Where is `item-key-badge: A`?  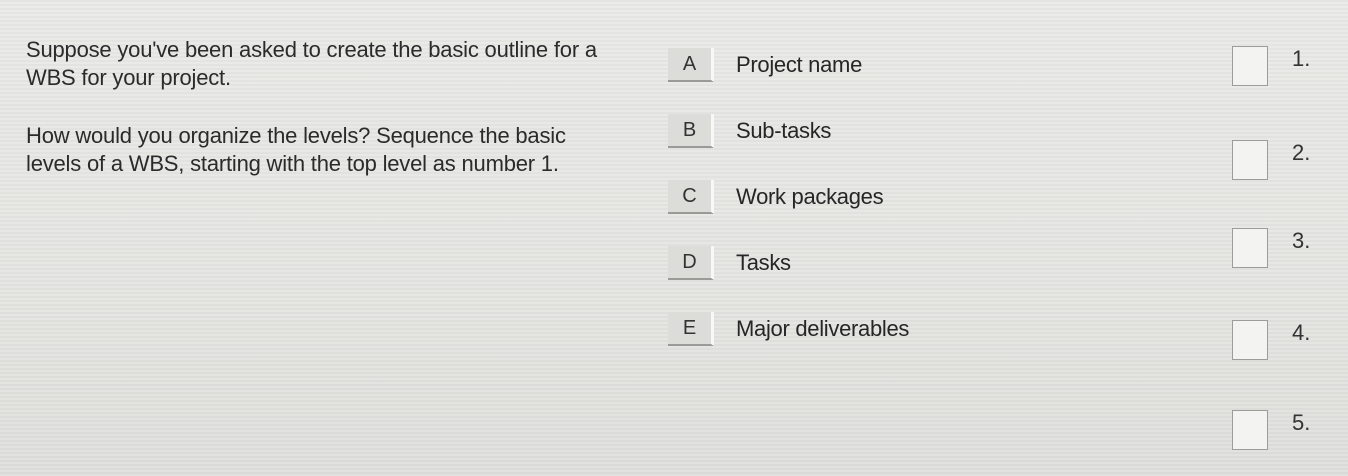 item-key-badge: A is located at coordinates (691, 65).